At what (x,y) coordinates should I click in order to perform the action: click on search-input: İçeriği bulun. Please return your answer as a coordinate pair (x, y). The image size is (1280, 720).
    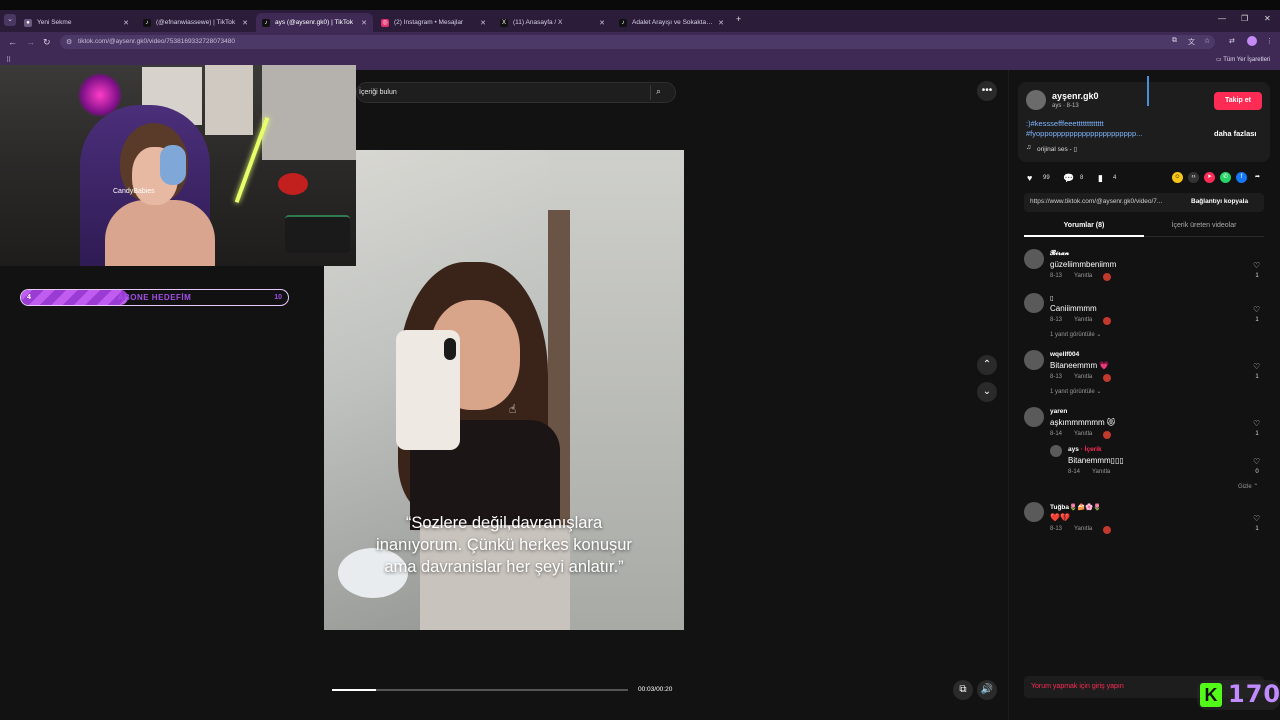
    Looking at the image, I should click on (516, 92).